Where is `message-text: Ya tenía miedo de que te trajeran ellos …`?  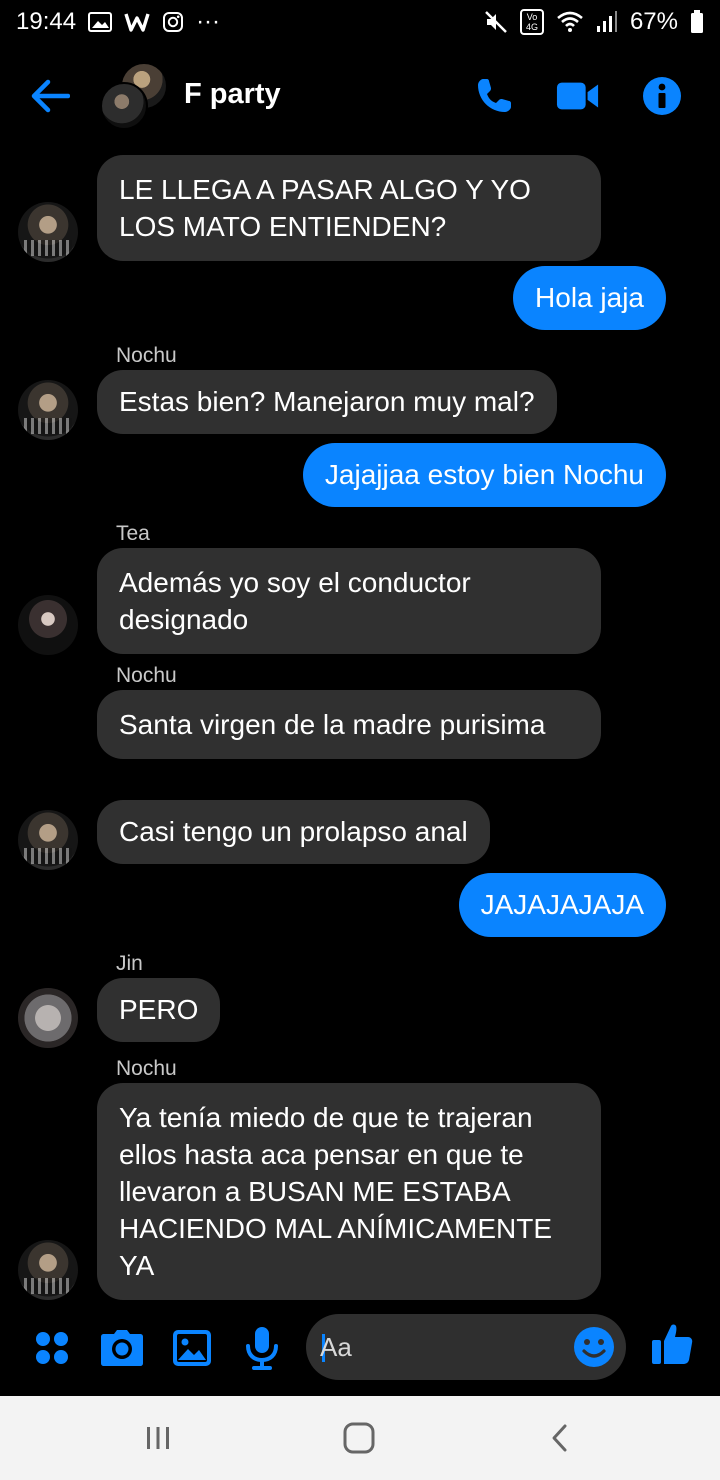
message-text: Ya tenía miedo de que te trajeran ellos … is located at coordinates (336, 1191).